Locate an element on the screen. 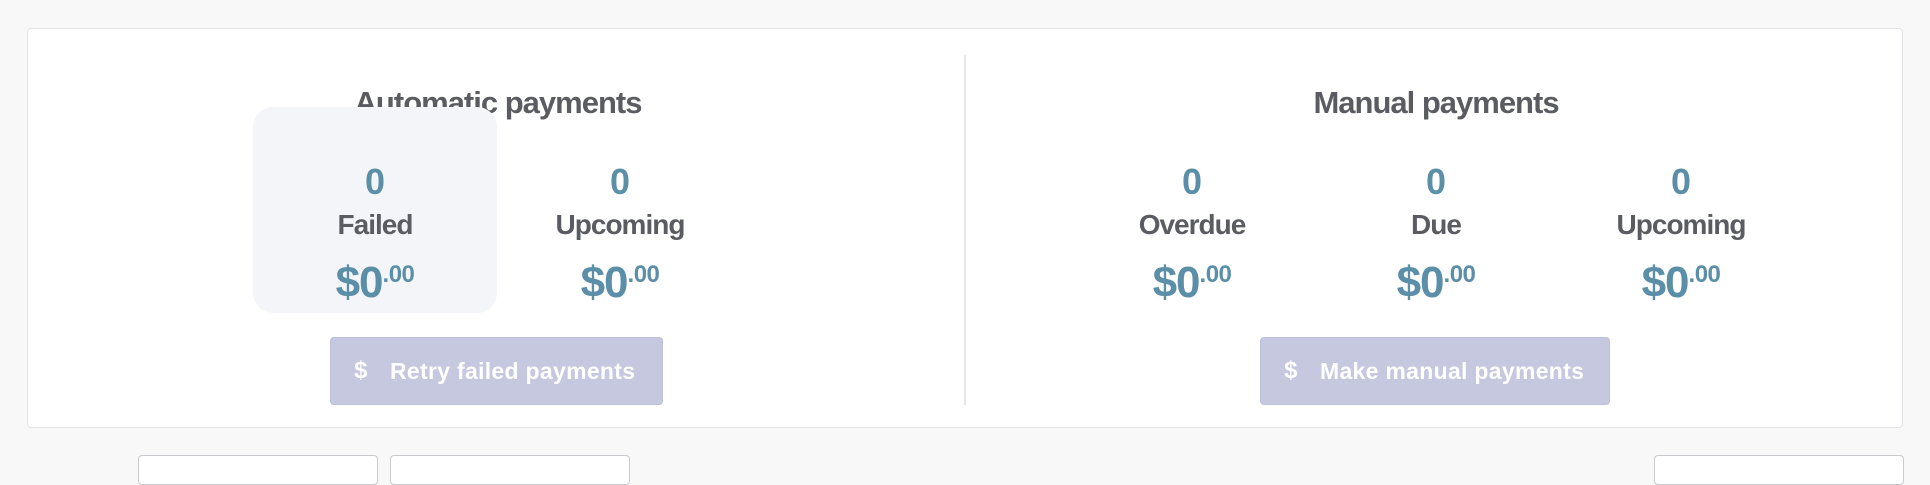 The width and height of the screenshot is (1930, 485). due-amount-main: $0 is located at coordinates (1420, 282).